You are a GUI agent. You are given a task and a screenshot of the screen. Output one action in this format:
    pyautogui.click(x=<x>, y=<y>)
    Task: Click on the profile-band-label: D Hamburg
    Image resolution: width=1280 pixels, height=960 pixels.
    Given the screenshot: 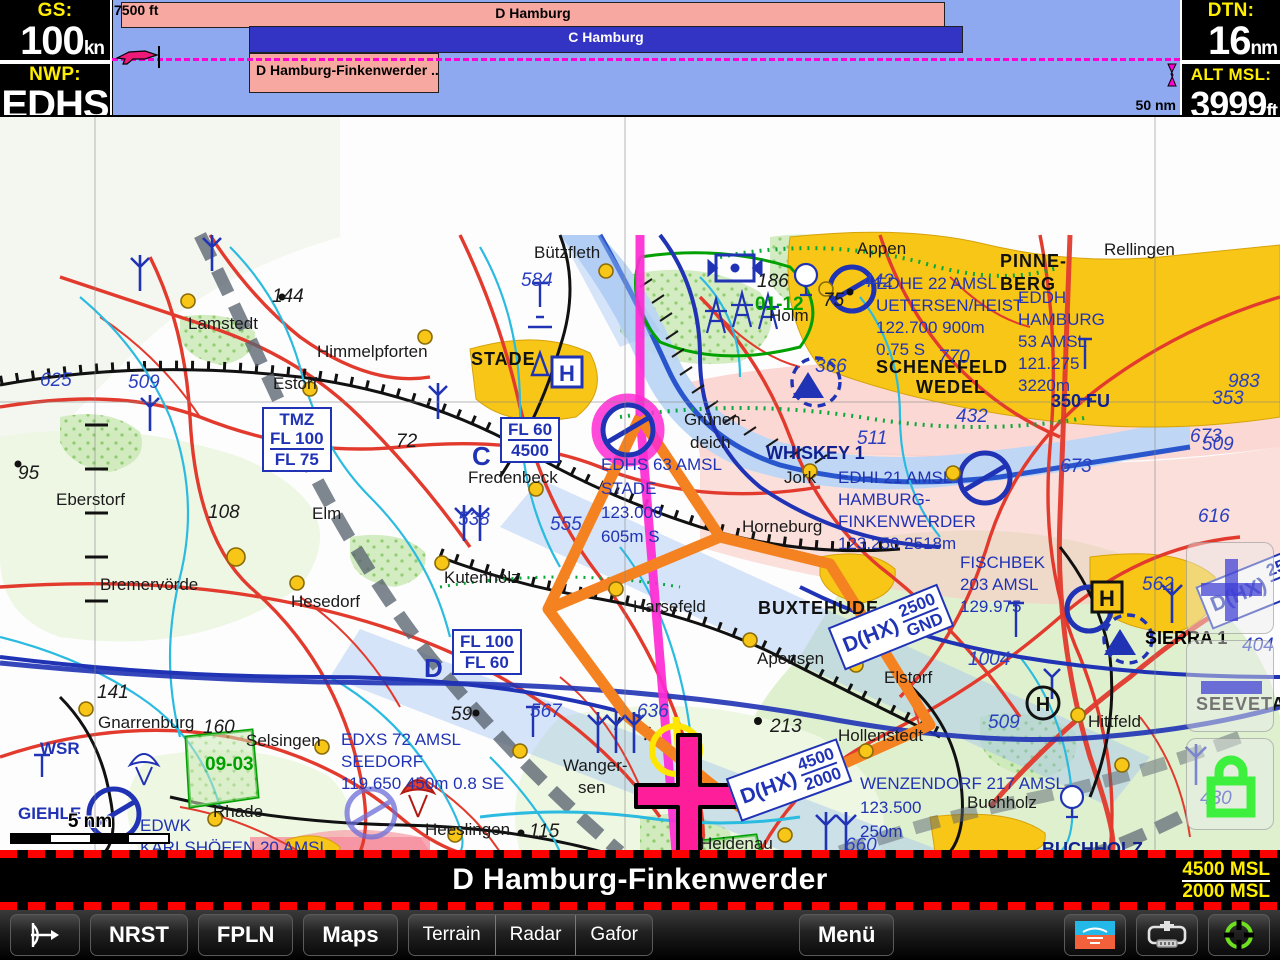 What is the action you would take?
    pyautogui.click(x=533, y=13)
    